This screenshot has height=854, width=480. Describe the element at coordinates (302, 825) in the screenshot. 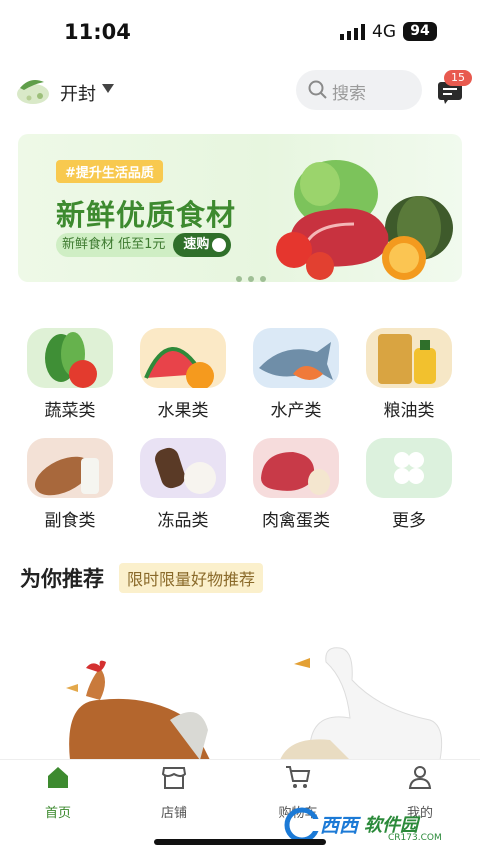

I see `watermark-logo-icon` at that location.